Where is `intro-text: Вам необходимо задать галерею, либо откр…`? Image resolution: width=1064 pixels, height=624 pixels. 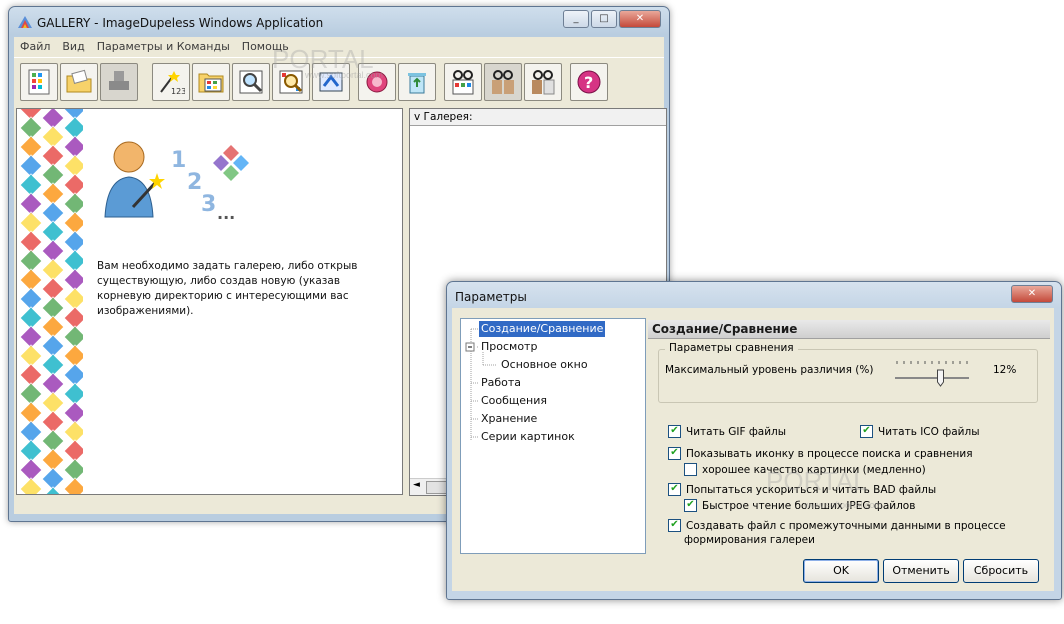
intro-text: Вам необходимо задать галерею, либо откр… is located at coordinates (227, 288).